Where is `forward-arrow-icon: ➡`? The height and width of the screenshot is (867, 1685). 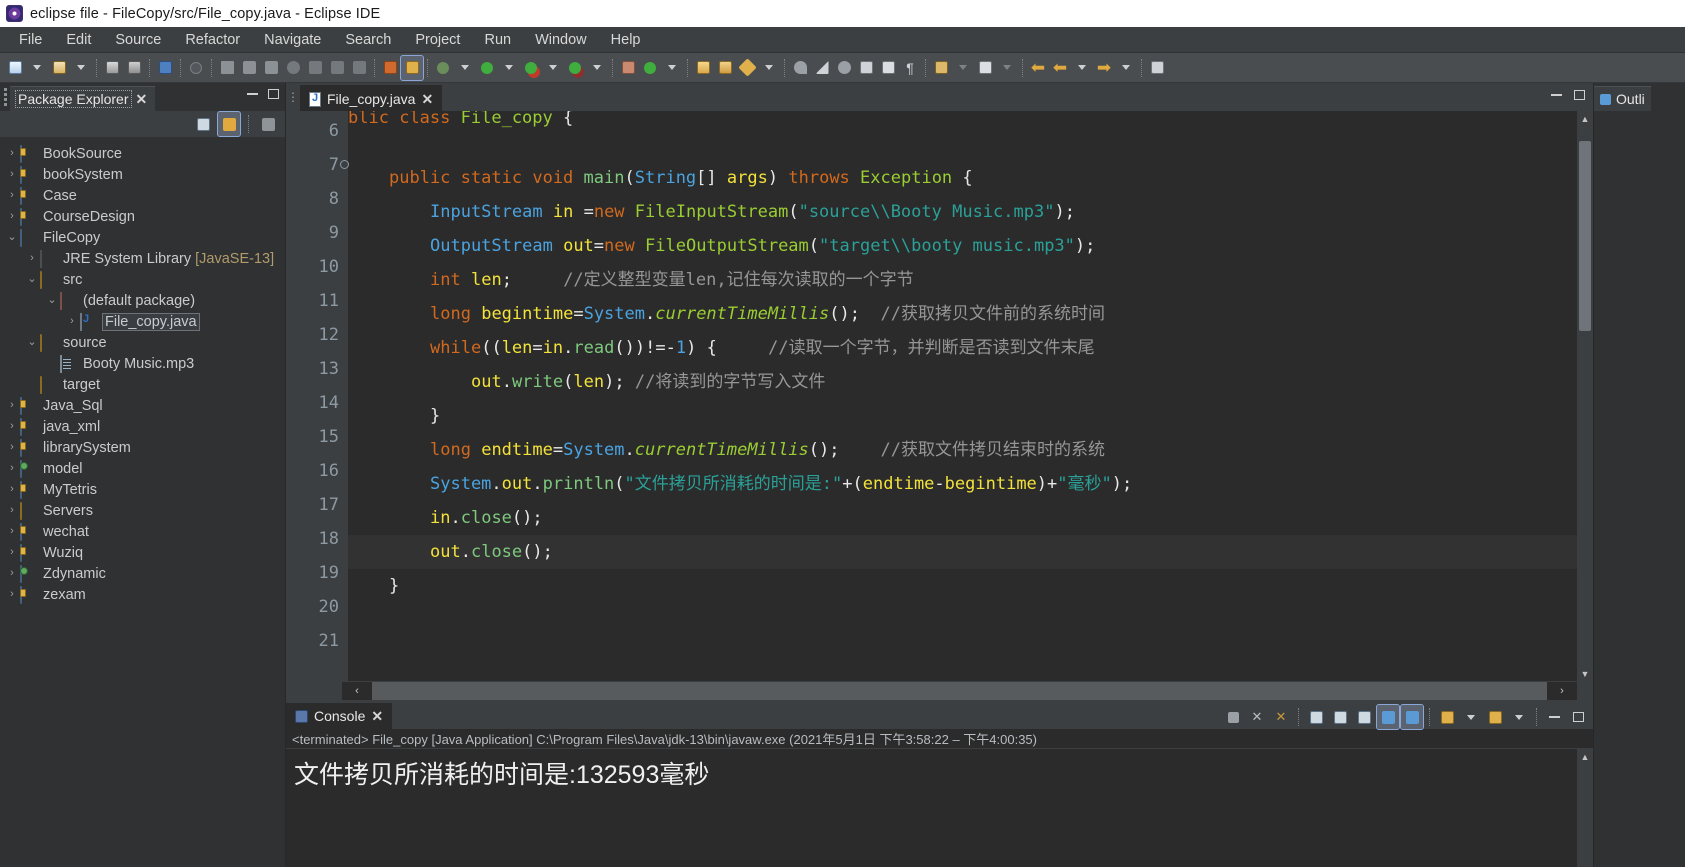
forward-arrow-icon: ➡ is located at coordinates (1104, 68).